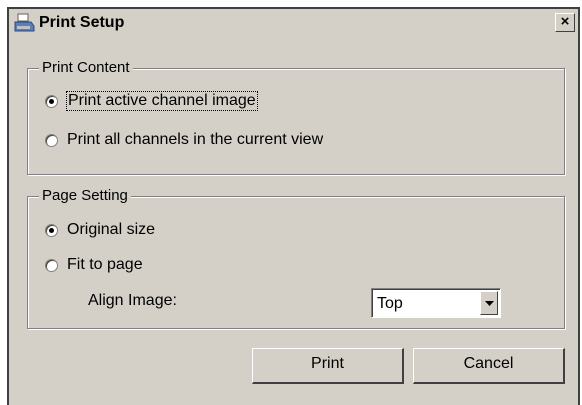  I want to click on window-title: Print Setup, so click(82, 22).